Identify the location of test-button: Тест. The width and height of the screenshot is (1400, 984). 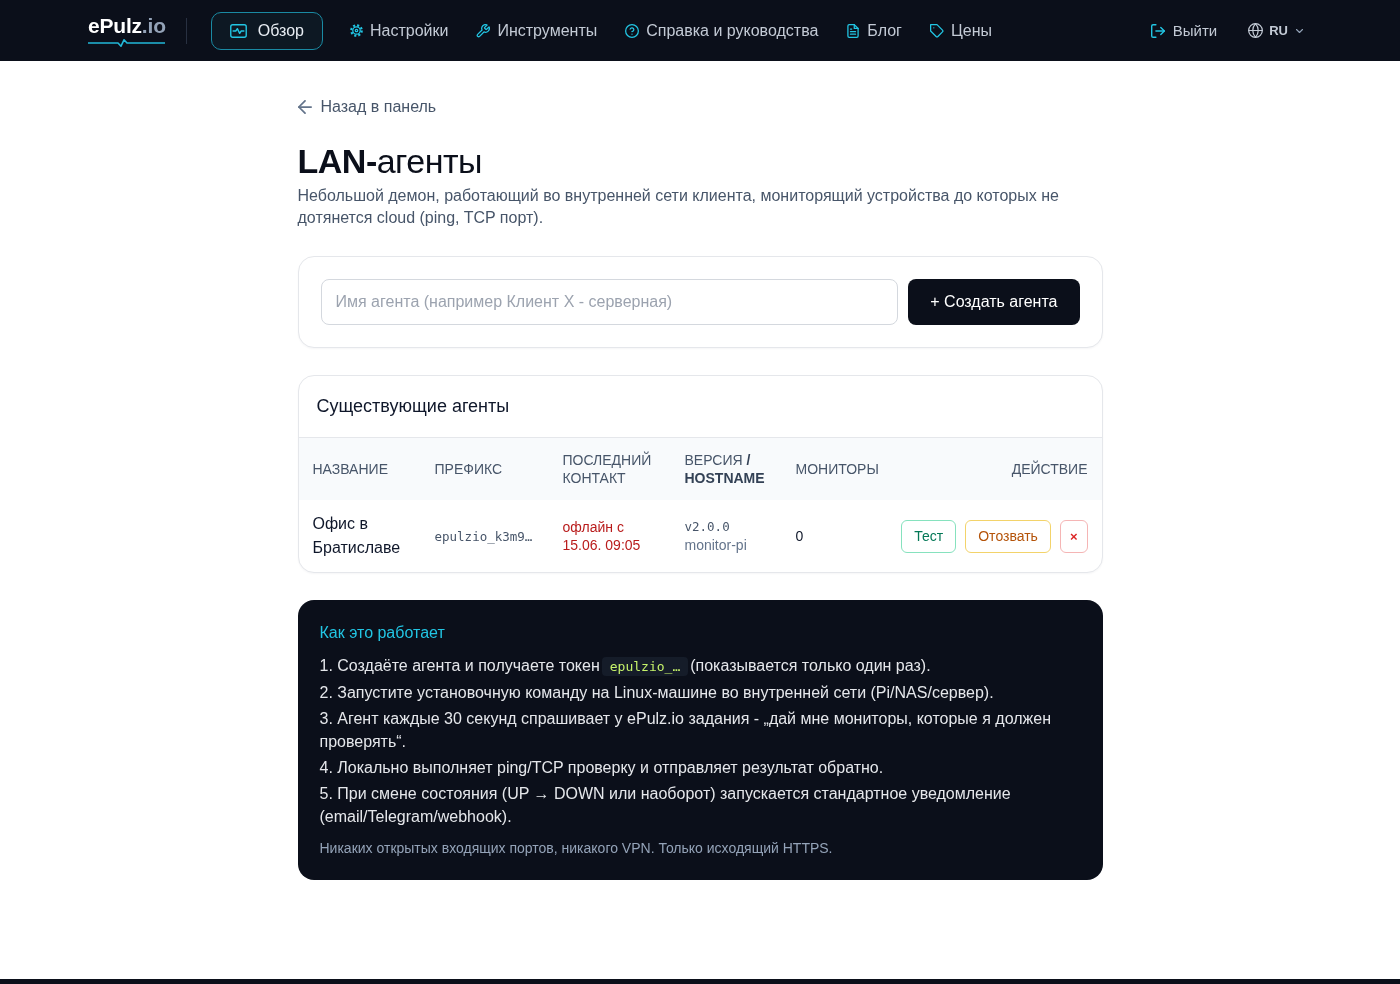
(929, 536).